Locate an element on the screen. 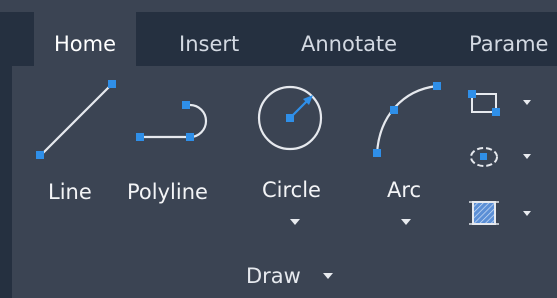 The height and width of the screenshot is (298, 557). draw-panel-expand-chevron-icon is located at coordinates (328, 276).